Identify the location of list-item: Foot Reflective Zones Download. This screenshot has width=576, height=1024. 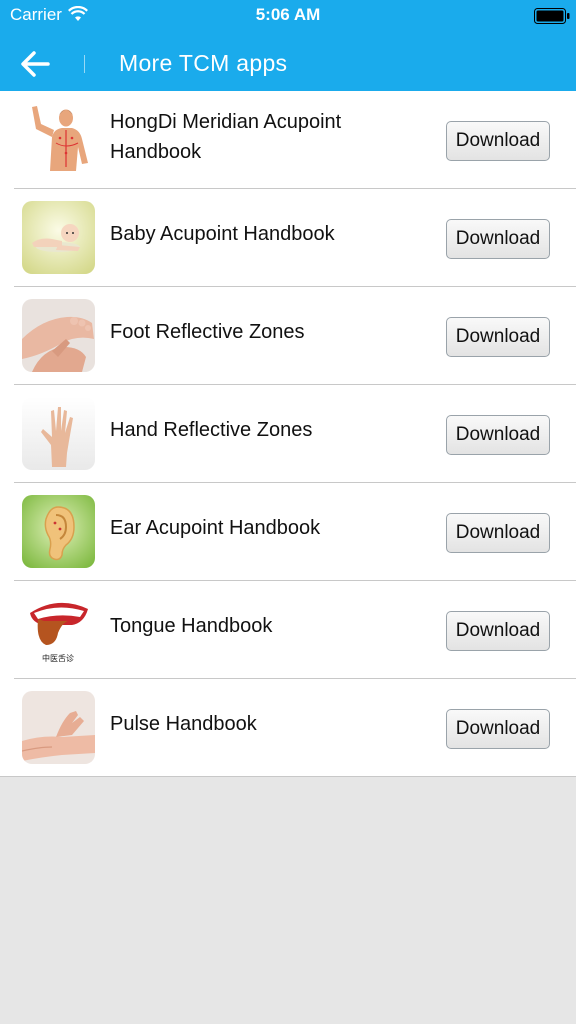
(295, 335).